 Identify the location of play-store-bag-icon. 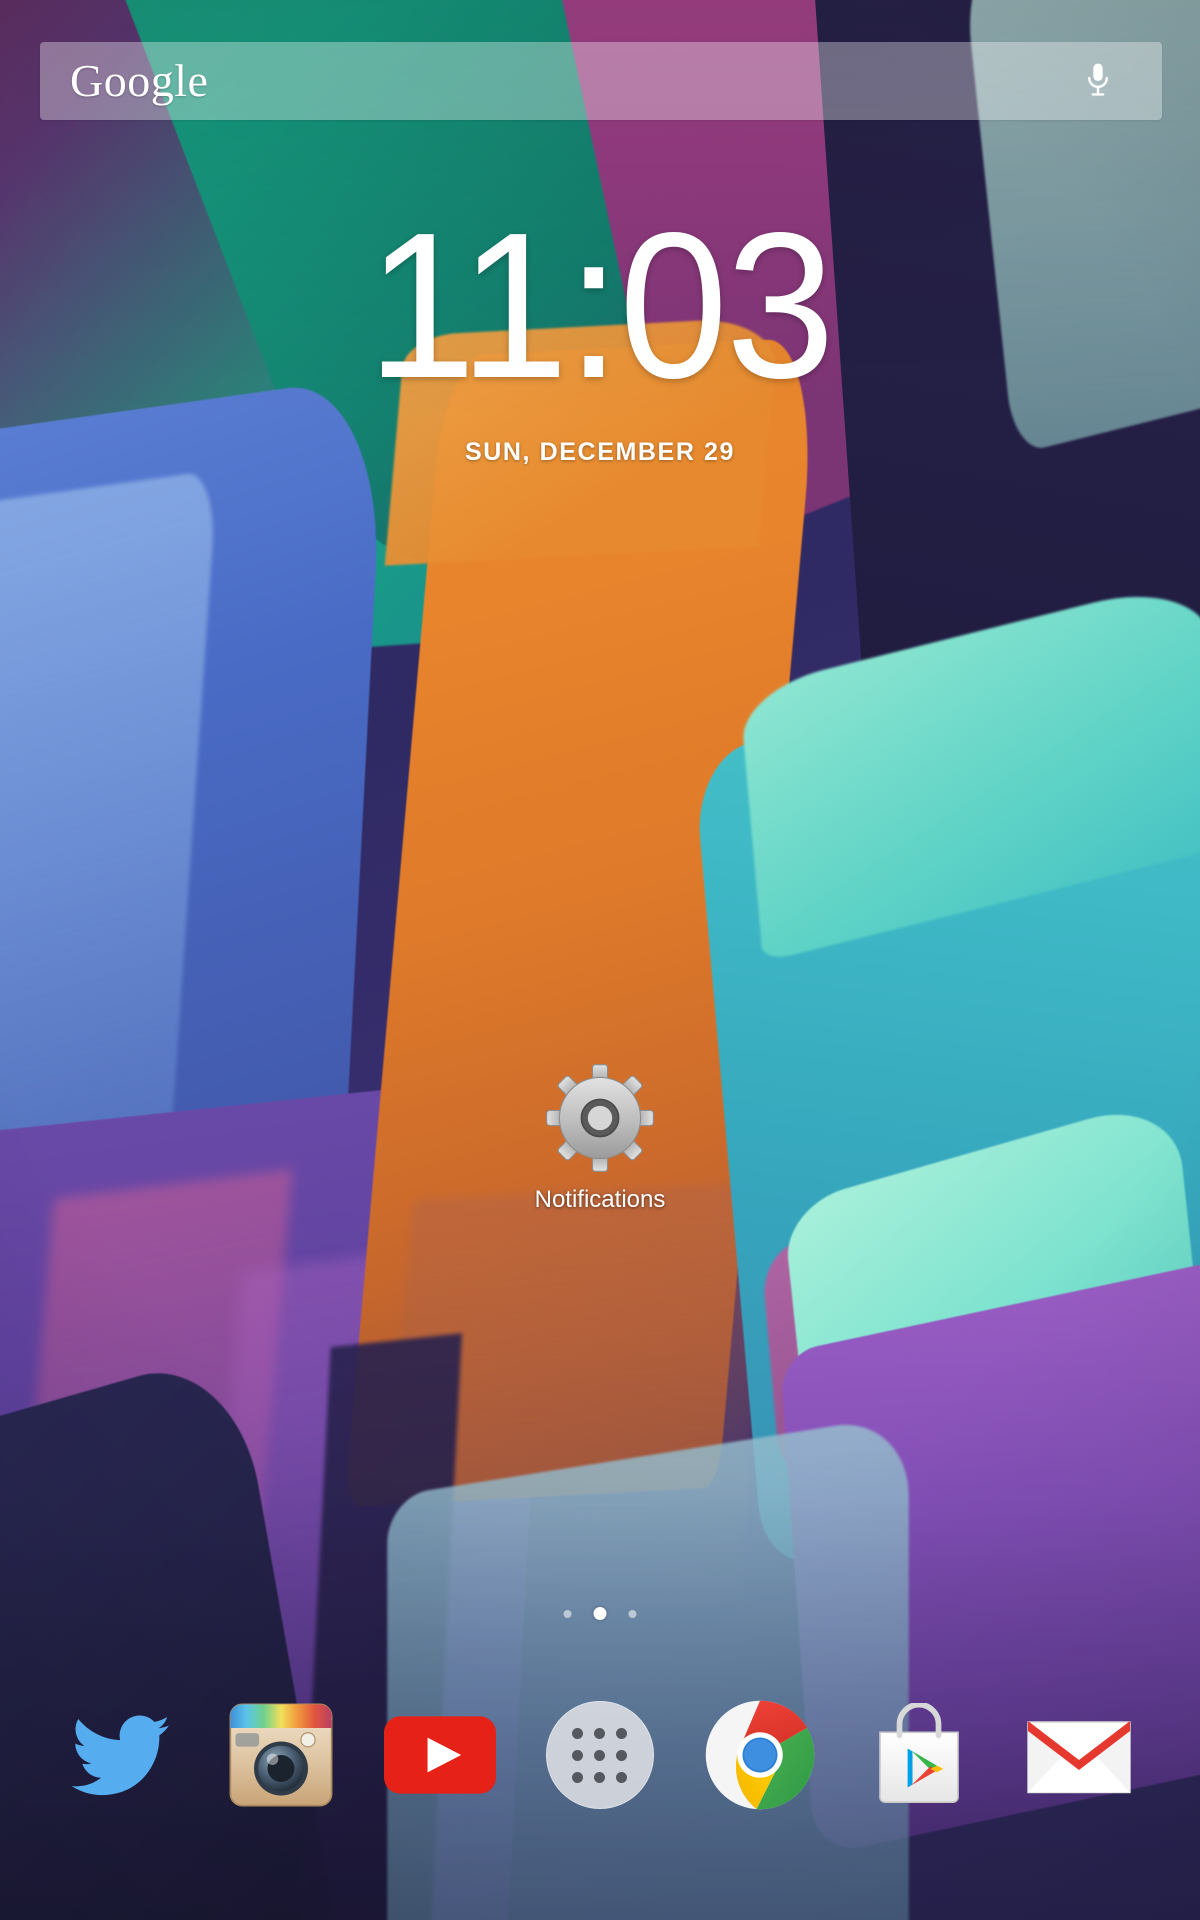
(919, 1753).